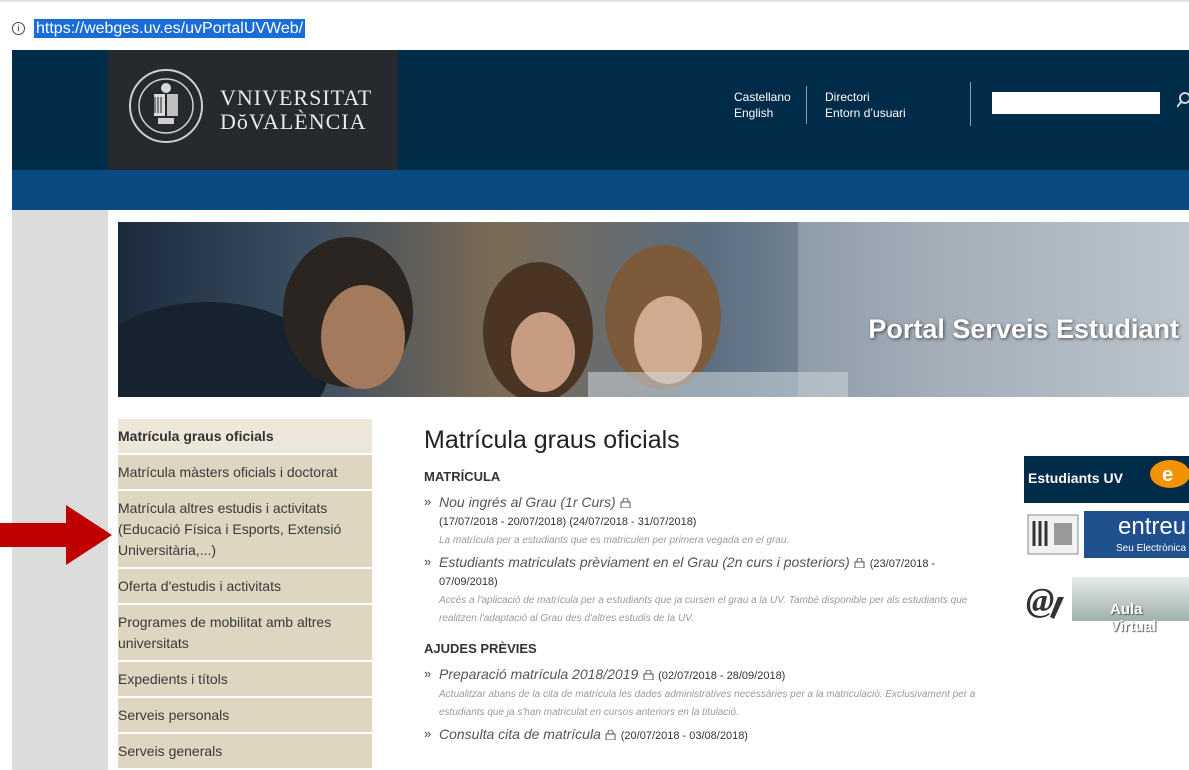  What do you see at coordinates (462, 476) in the screenshot?
I see `section-heading-matricula: MATRÍCULA` at bounding box center [462, 476].